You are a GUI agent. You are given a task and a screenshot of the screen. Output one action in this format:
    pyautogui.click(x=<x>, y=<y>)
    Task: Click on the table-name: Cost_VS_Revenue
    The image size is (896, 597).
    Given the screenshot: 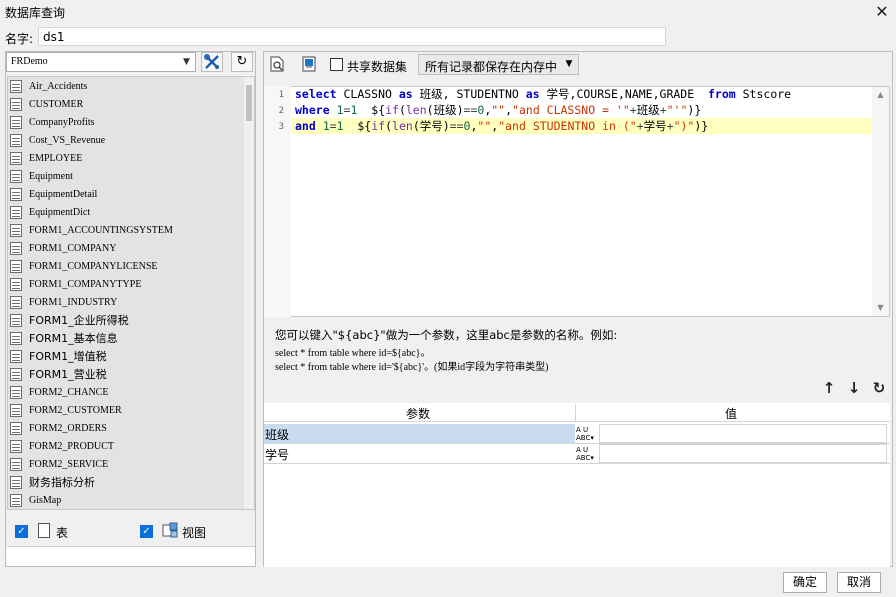 What is the action you would take?
    pyautogui.click(x=67, y=140)
    